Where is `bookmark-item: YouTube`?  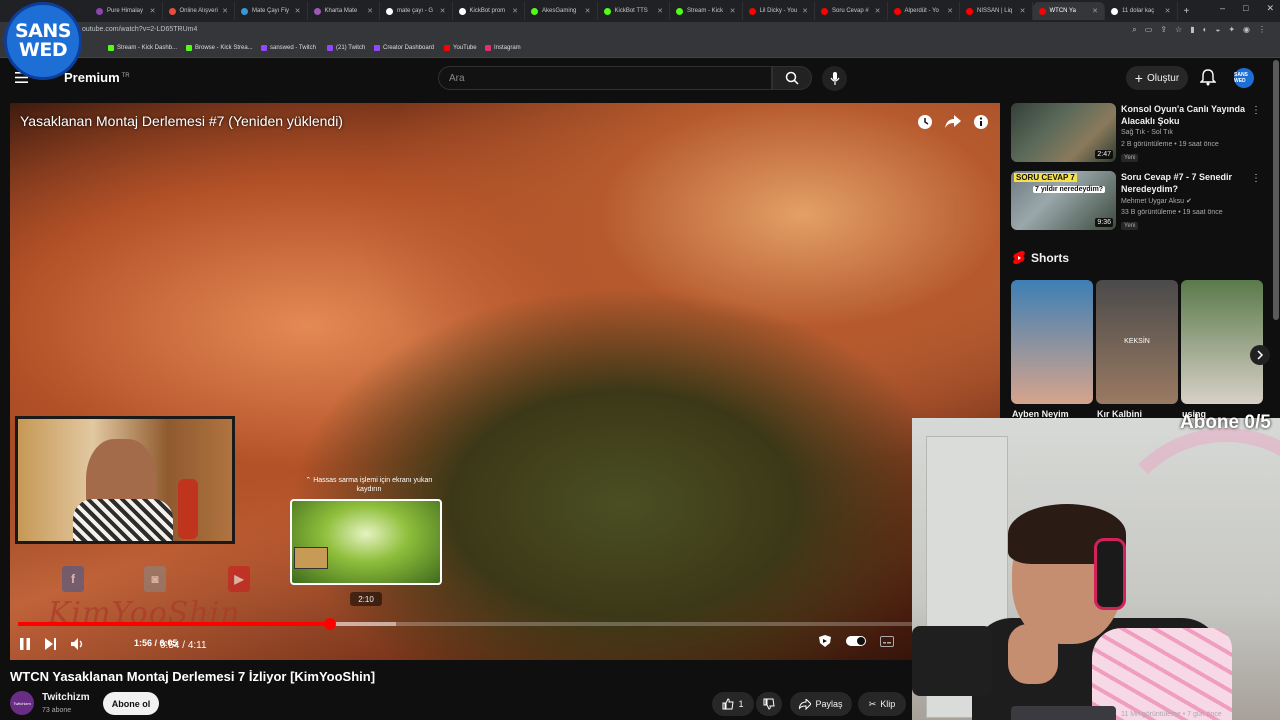 bookmark-item: YouTube is located at coordinates (460, 48).